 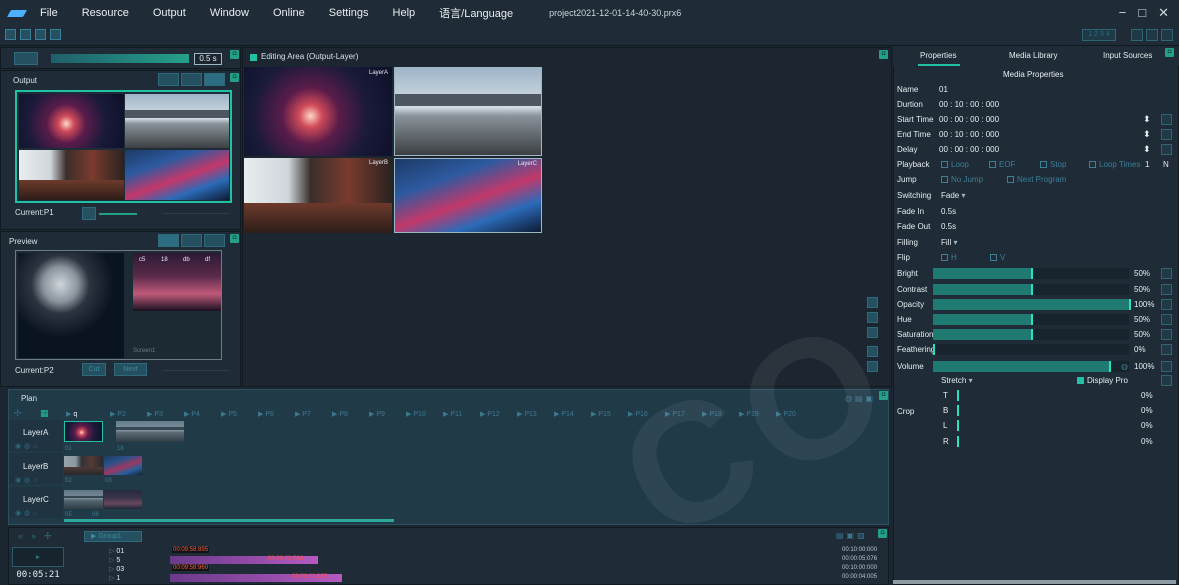 I want to click on close-icon: ✕, so click(x=1163, y=13).